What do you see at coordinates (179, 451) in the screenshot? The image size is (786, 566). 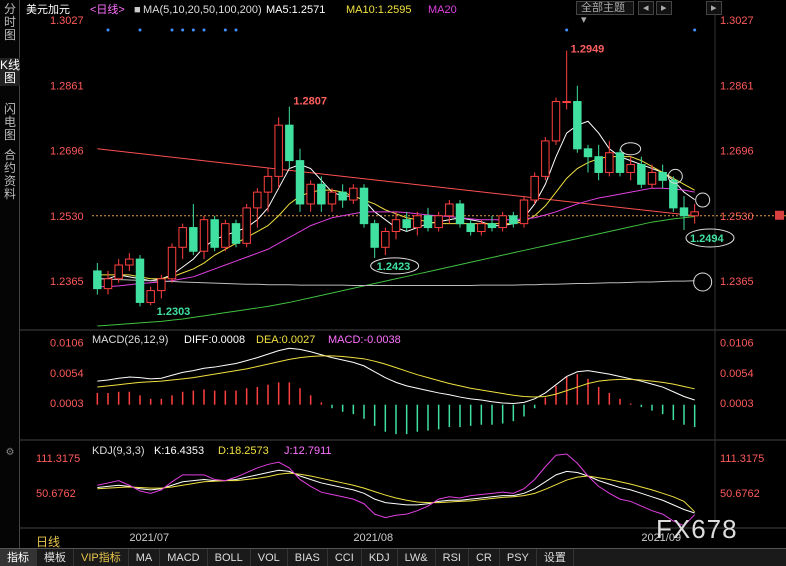 I see `kdj-k-value: K:16.4353` at bounding box center [179, 451].